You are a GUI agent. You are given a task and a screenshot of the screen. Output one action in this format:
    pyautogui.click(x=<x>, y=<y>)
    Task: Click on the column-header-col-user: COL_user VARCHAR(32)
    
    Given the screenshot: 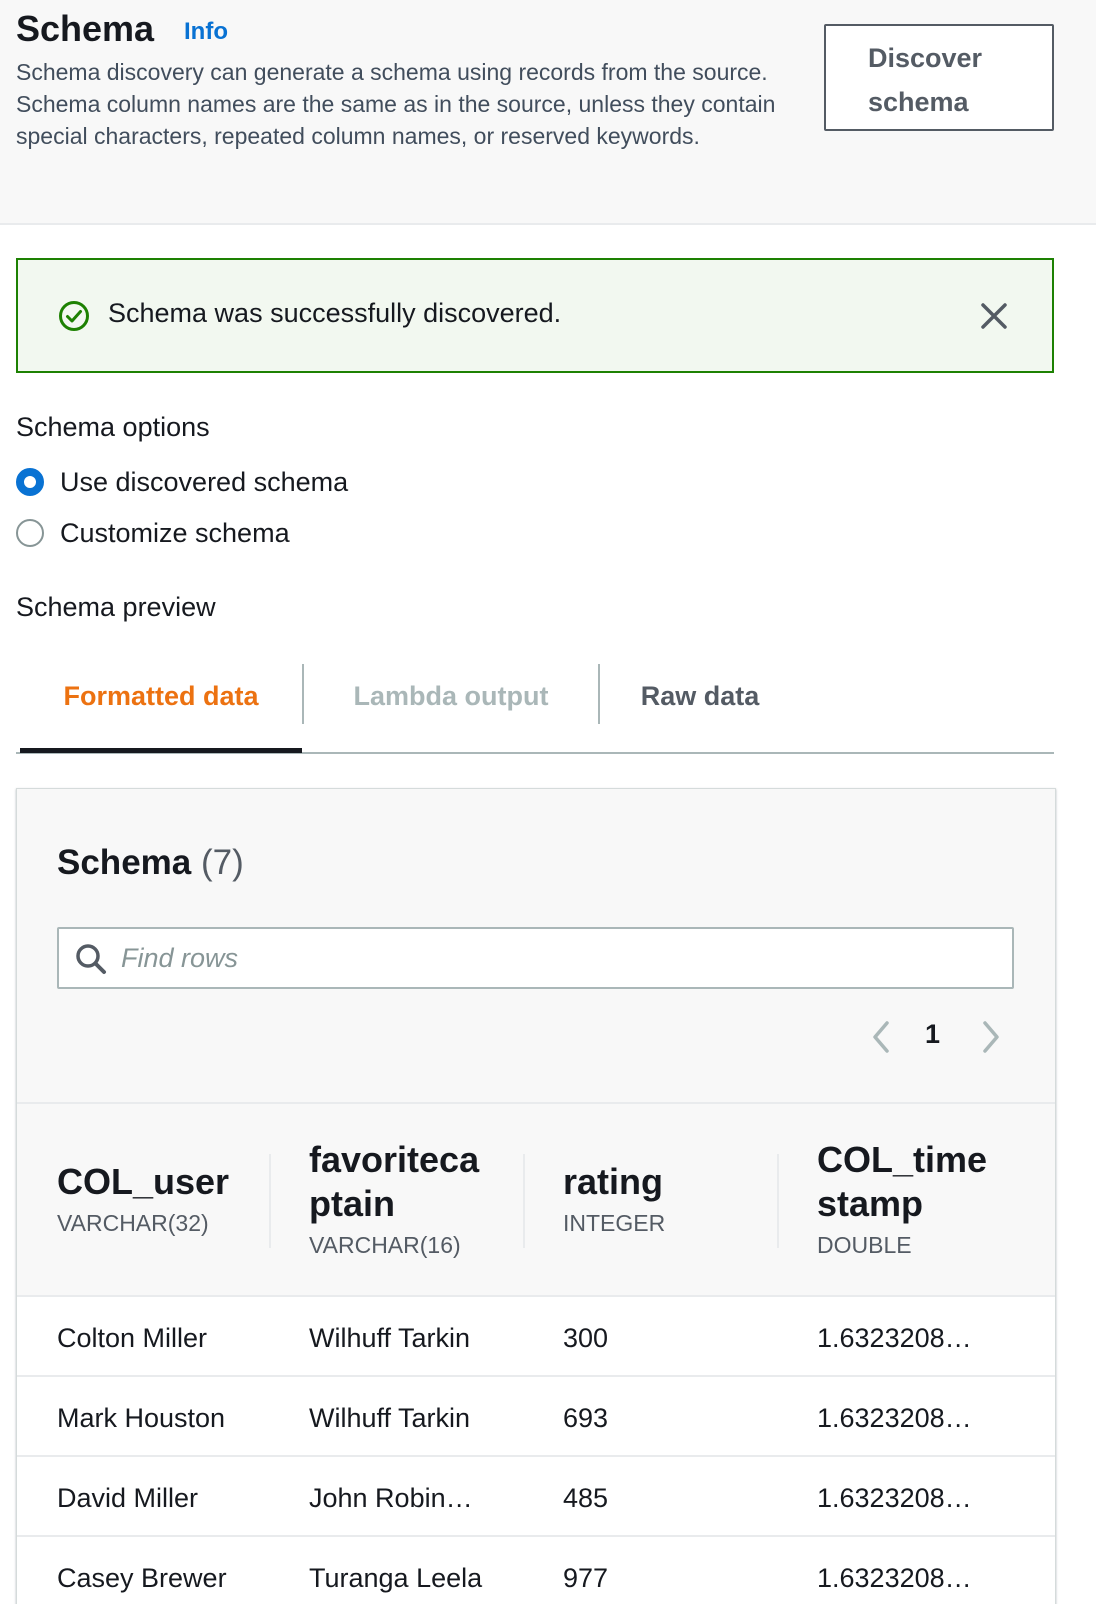 What is the action you would take?
    pyautogui.click(x=162, y=1200)
    